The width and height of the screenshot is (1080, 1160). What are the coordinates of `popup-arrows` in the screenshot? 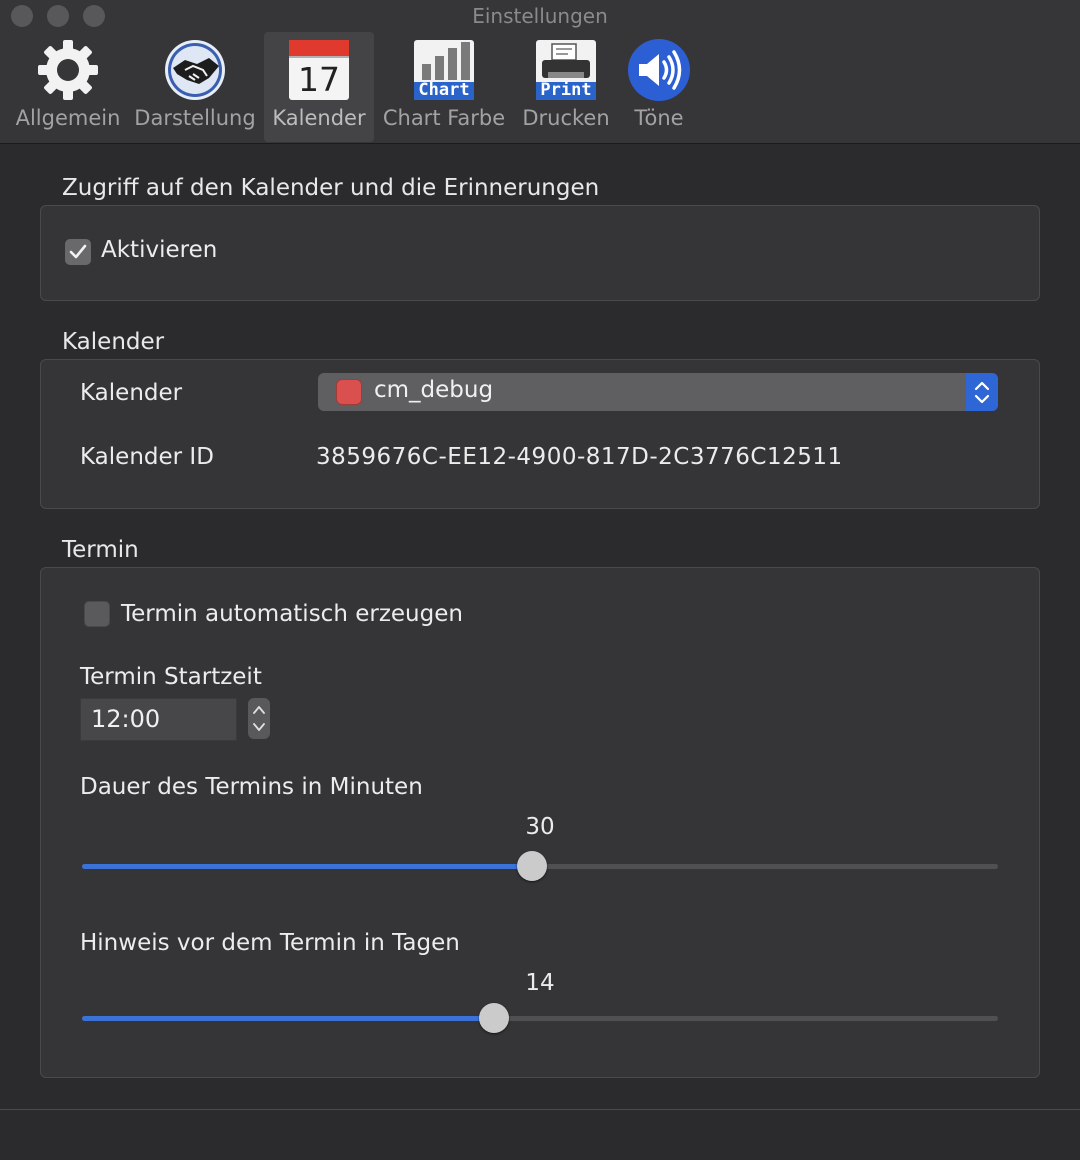 It's located at (982, 392).